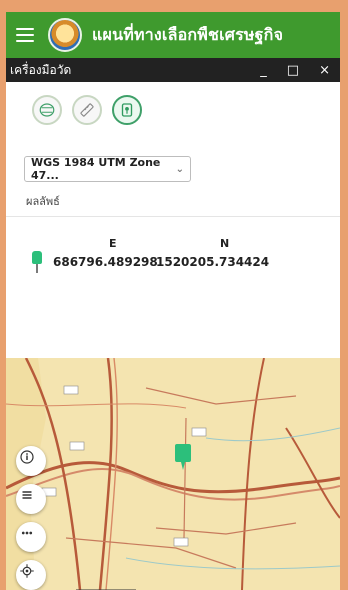 Image resolution: width=348 pixels, height=590 pixels. I want to click on chevron-down-icon: ⌄, so click(179, 169).